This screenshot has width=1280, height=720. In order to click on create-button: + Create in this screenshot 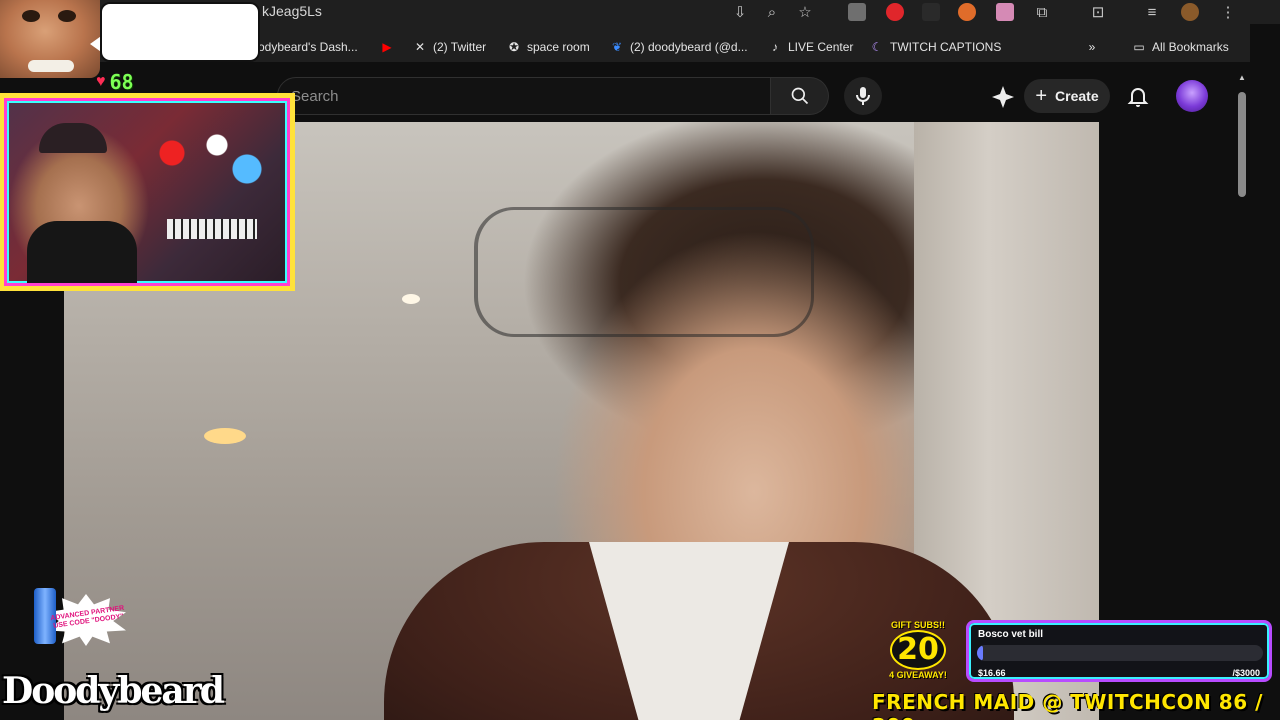, I will do `click(1067, 96)`.